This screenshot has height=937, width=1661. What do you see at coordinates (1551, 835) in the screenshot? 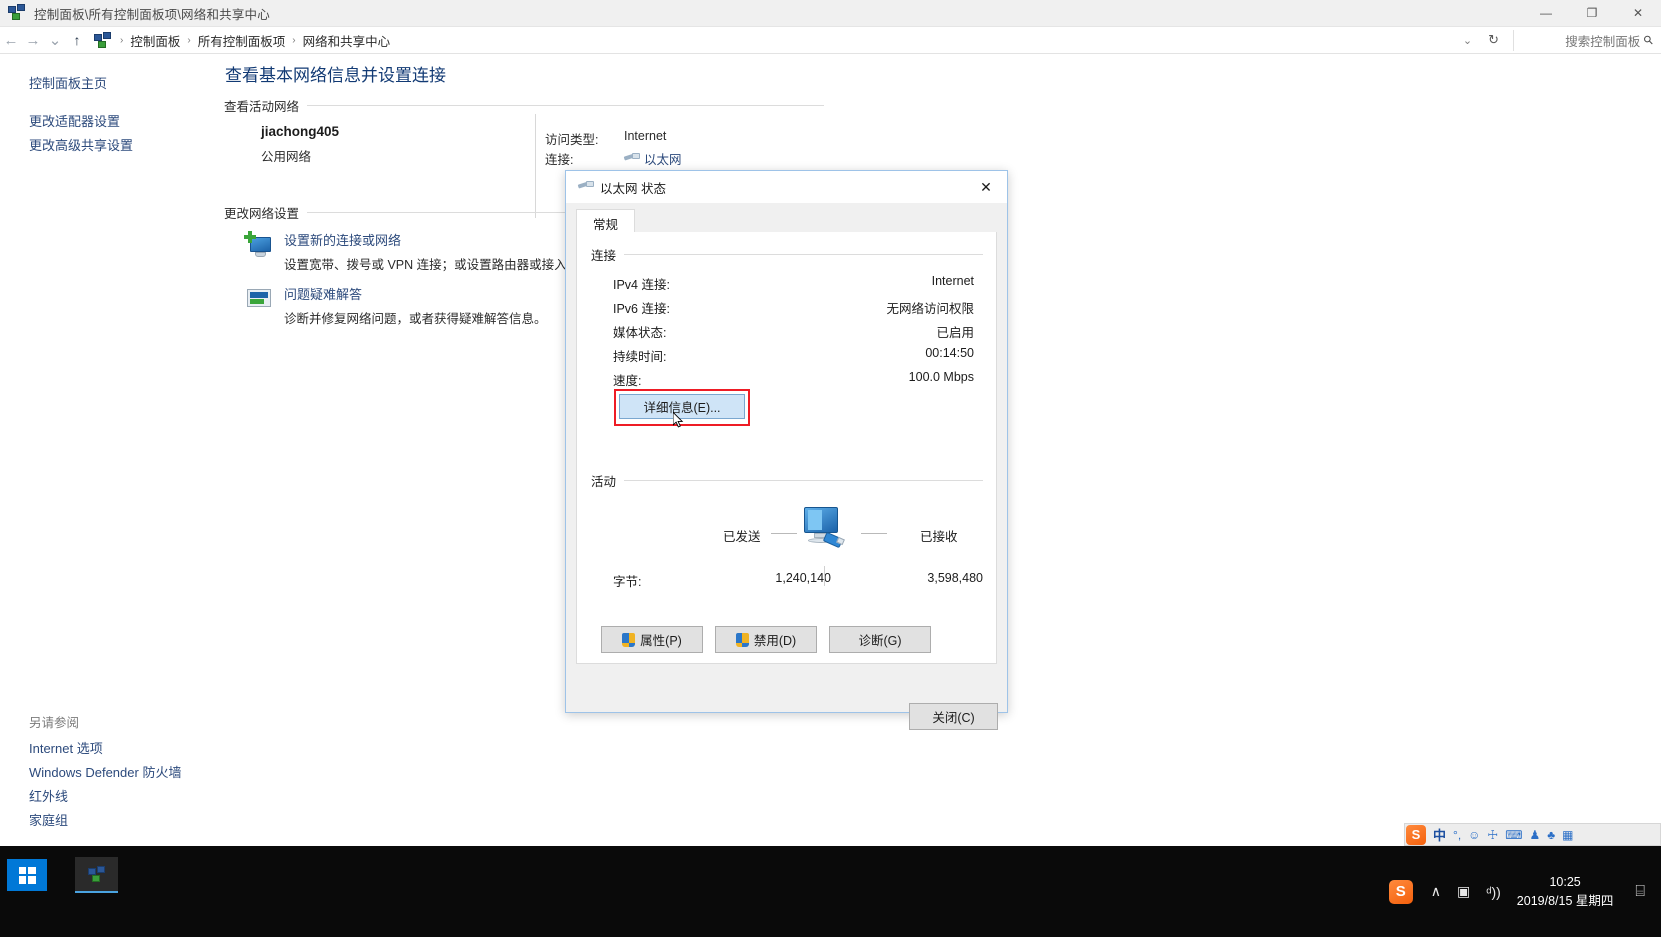
I see `ime-skin-icon: ♣` at bounding box center [1551, 835].